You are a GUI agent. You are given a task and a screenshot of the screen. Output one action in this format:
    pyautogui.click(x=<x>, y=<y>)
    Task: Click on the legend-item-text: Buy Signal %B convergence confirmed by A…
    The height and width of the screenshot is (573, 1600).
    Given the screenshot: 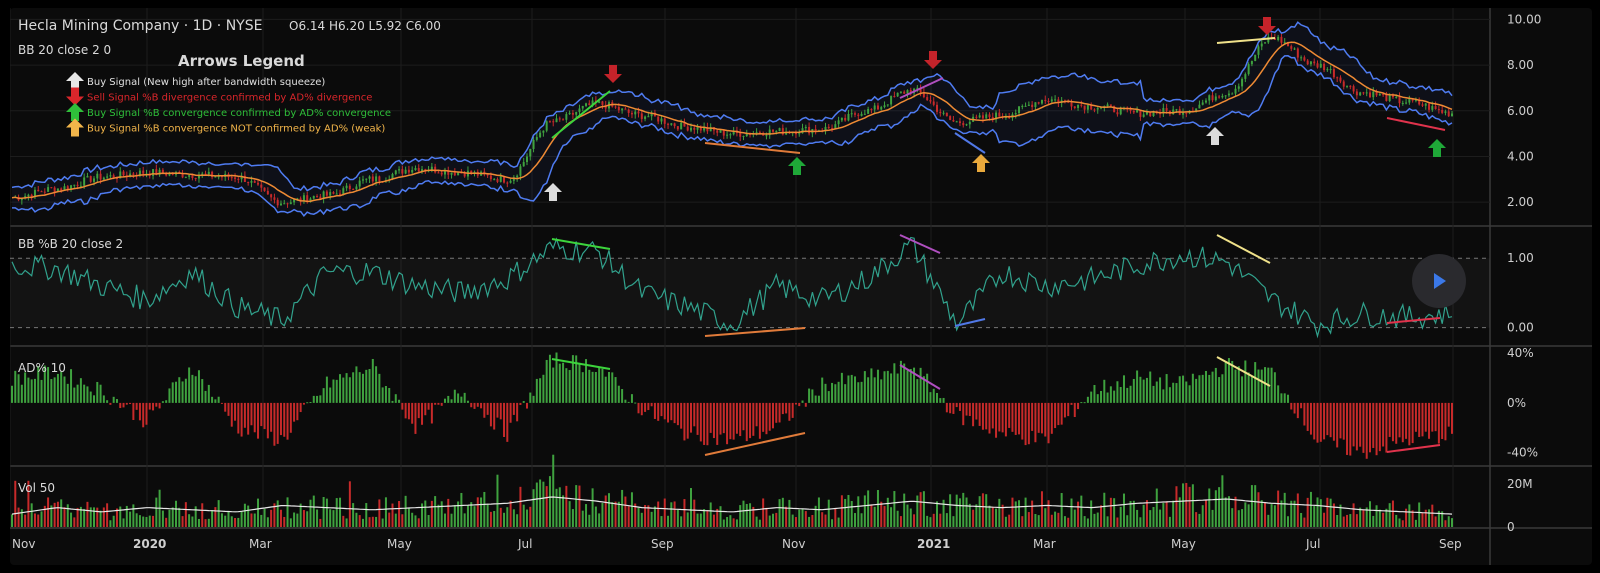 What is the action you would take?
    pyautogui.click(x=239, y=113)
    